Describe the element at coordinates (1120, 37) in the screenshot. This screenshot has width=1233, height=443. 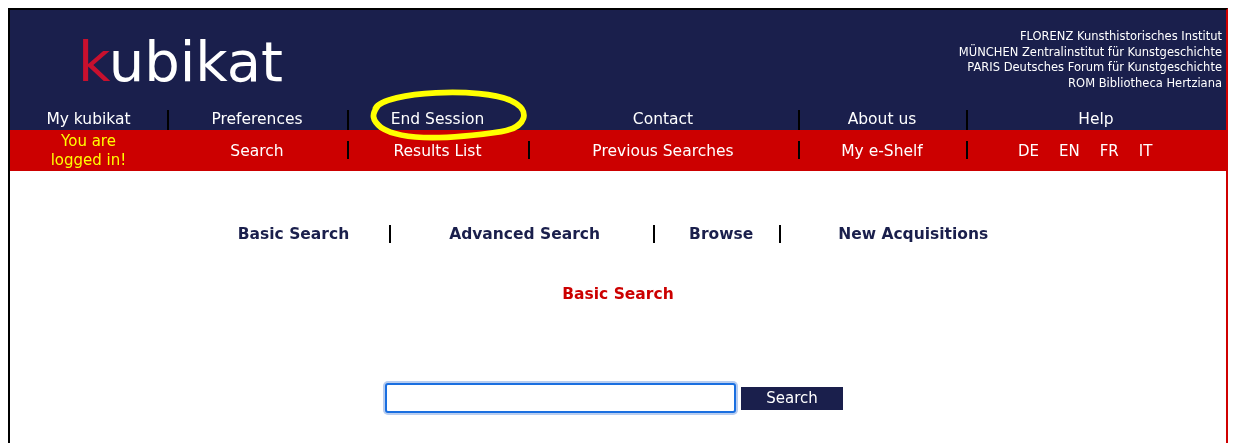
I see `institute-name: FLORENZ Kunsthistorisches Institut` at that location.